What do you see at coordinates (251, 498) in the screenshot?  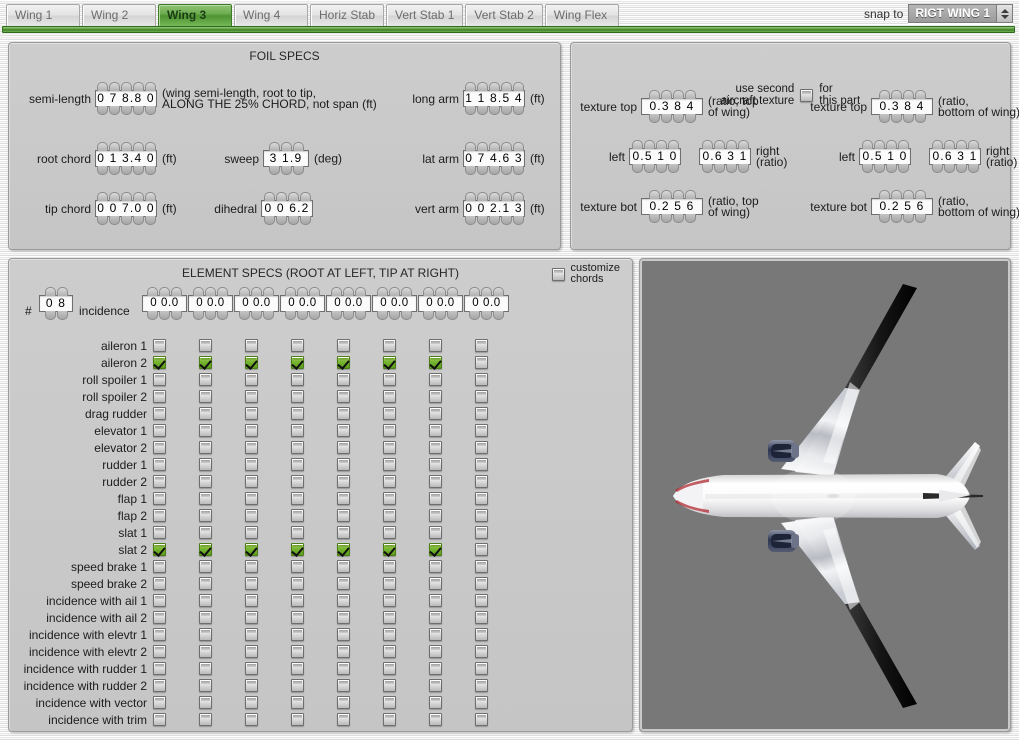 I see `element-checkbox-r10-c3` at bounding box center [251, 498].